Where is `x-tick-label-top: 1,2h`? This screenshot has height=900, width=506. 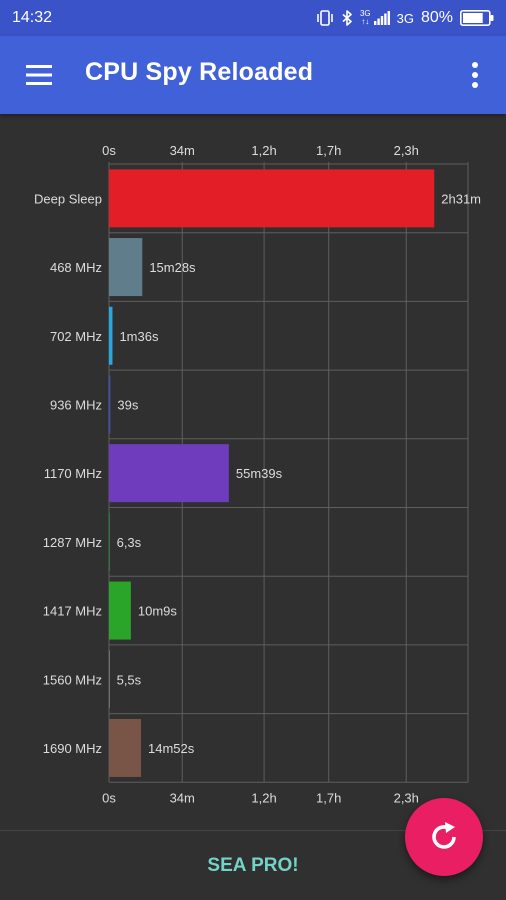
x-tick-label-top: 1,2h is located at coordinates (263, 150).